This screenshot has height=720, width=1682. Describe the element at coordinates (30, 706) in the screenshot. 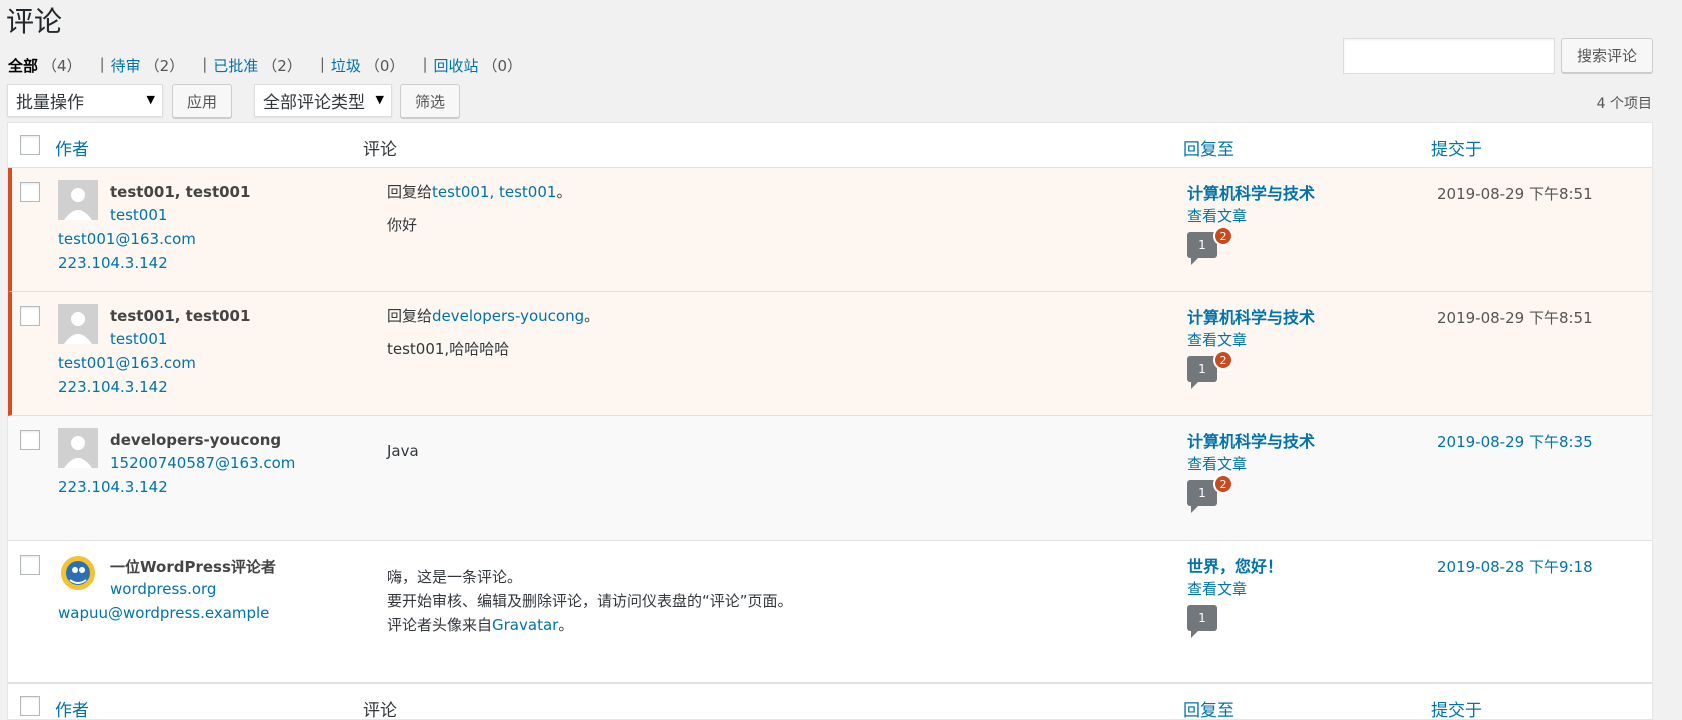

I see `select-all-checkbox-footer` at that location.